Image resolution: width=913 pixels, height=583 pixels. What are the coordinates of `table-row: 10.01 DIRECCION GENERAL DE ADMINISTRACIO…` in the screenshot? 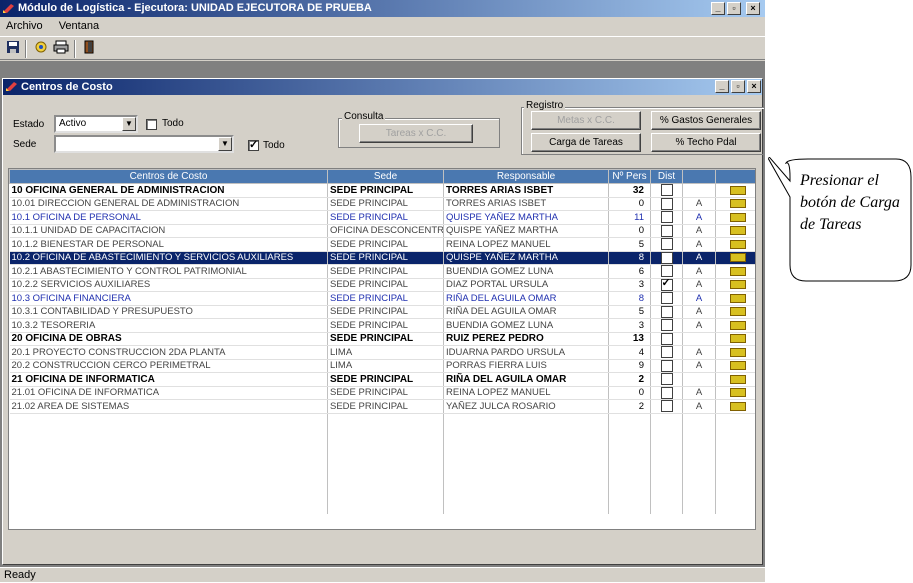 It's located at (382, 204).